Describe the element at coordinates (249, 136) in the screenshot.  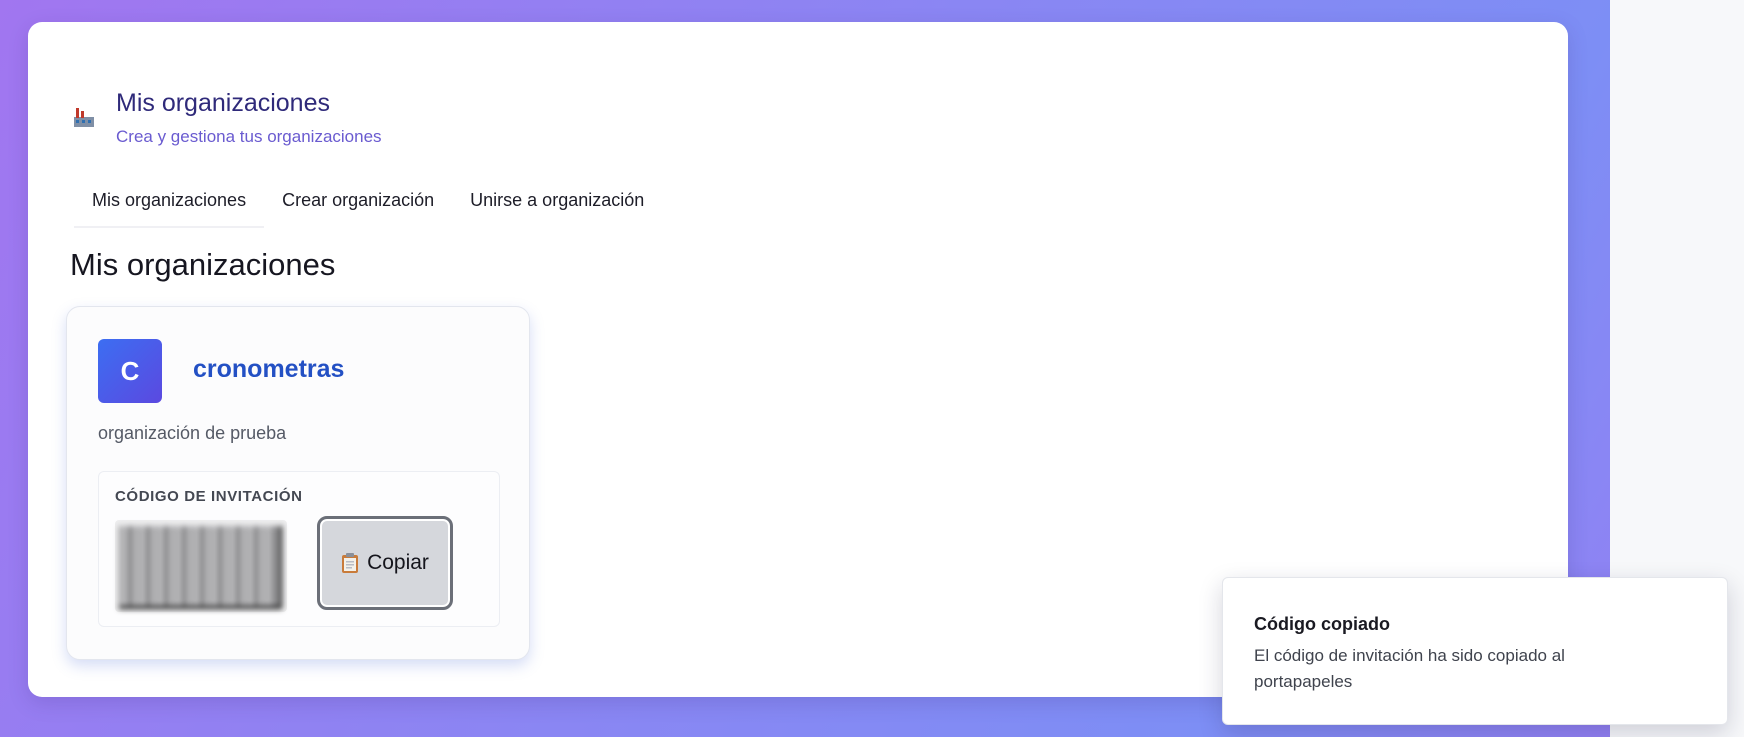
I see `page-subtitle: Crea y gestiona tus organizaciones` at that location.